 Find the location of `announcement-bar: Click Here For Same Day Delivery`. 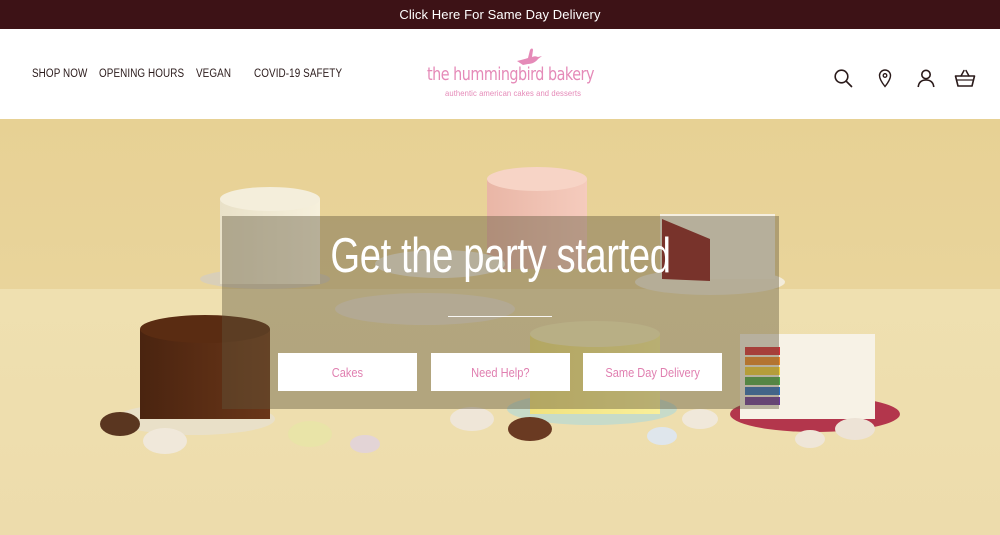

announcement-bar: Click Here For Same Day Delivery is located at coordinates (500, 14).